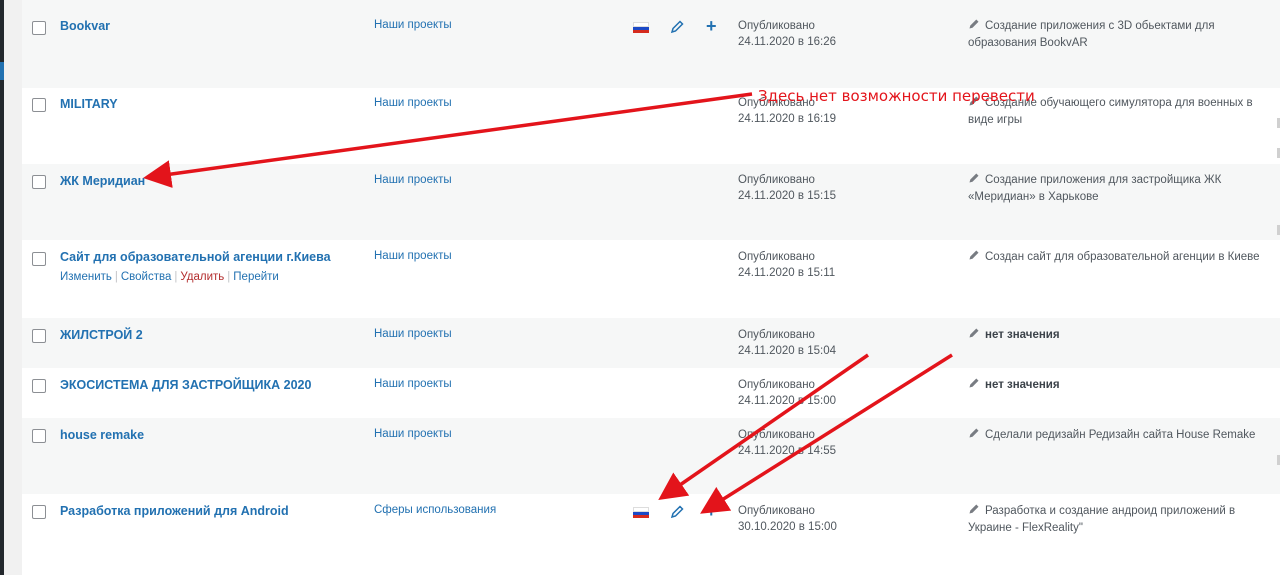 Image resolution: width=1280 pixels, height=575 pixels. I want to click on category-link: Сферы использования, so click(435, 510).